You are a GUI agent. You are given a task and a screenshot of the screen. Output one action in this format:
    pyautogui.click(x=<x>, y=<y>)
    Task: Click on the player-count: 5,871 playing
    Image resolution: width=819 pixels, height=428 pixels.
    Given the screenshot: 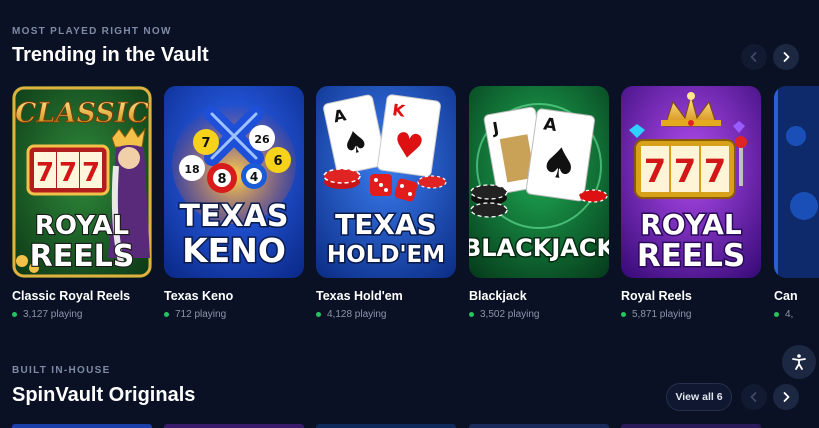 What is the action you would take?
    pyautogui.click(x=691, y=314)
    